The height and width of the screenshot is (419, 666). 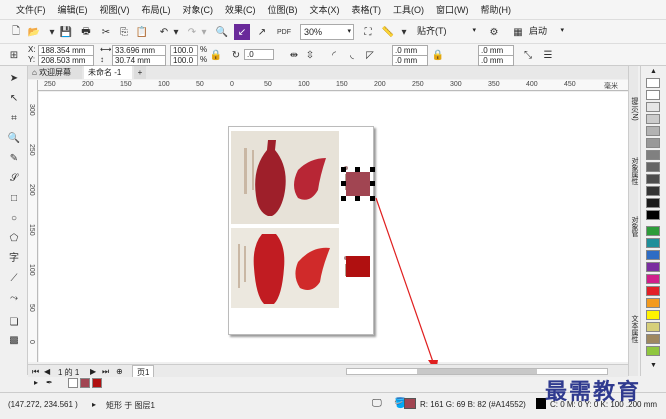 What do you see at coordinates (653, 279) in the screenshot?
I see `swatch-magenta` at bounding box center [653, 279].